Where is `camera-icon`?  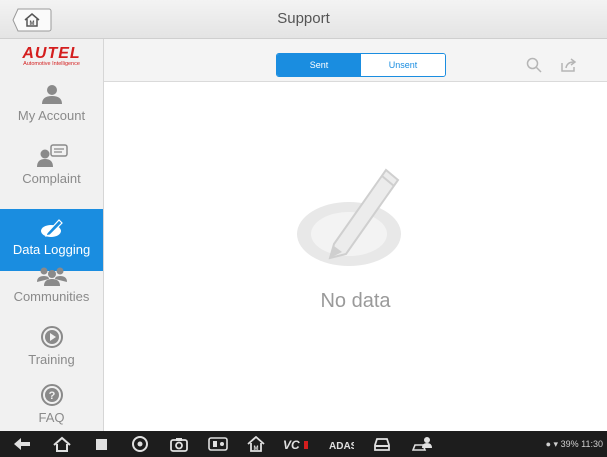
camera-icon is located at coordinates (179, 444).